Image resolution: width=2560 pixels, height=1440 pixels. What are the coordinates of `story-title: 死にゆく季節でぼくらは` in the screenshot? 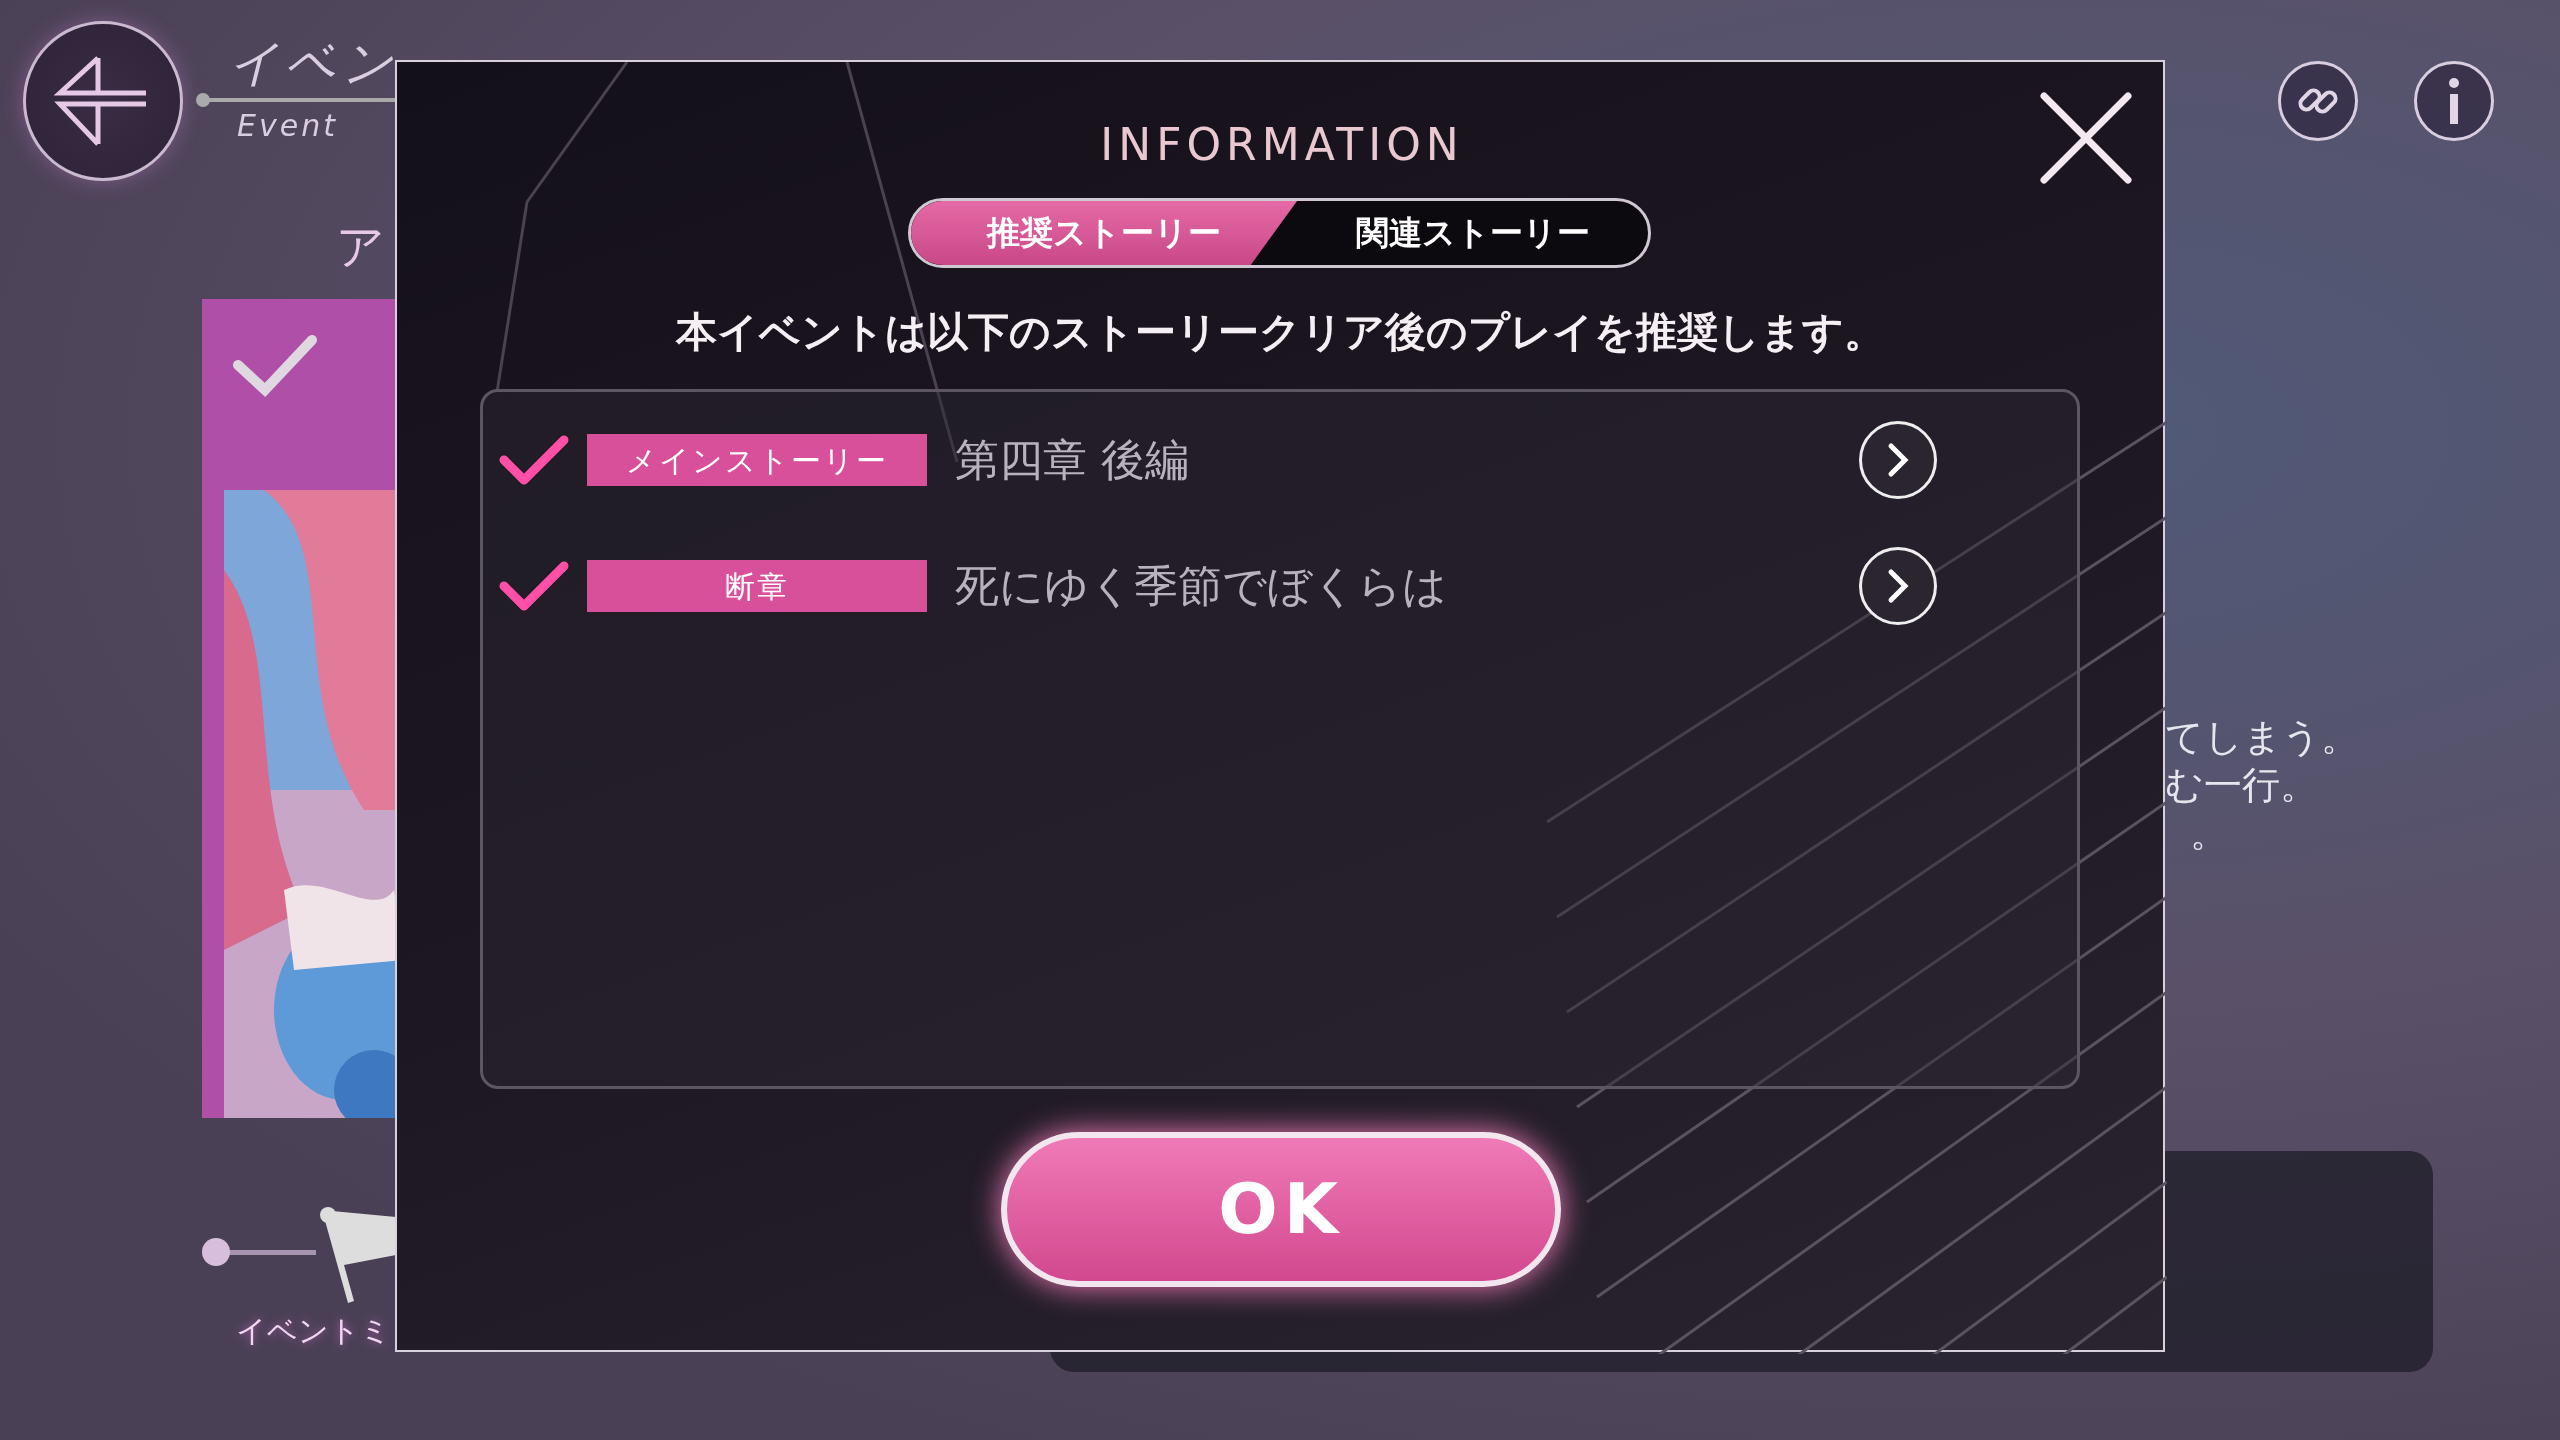 It's located at (1201, 586).